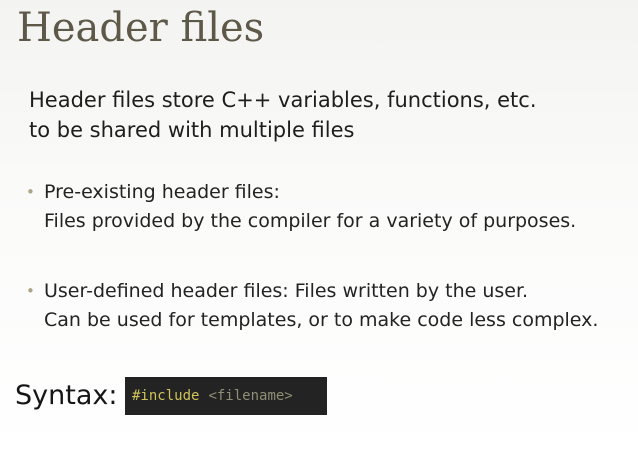  Describe the element at coordinates (192, 130) in the screenshot. I see `intro-line: to be shared with multiple files` at that location.